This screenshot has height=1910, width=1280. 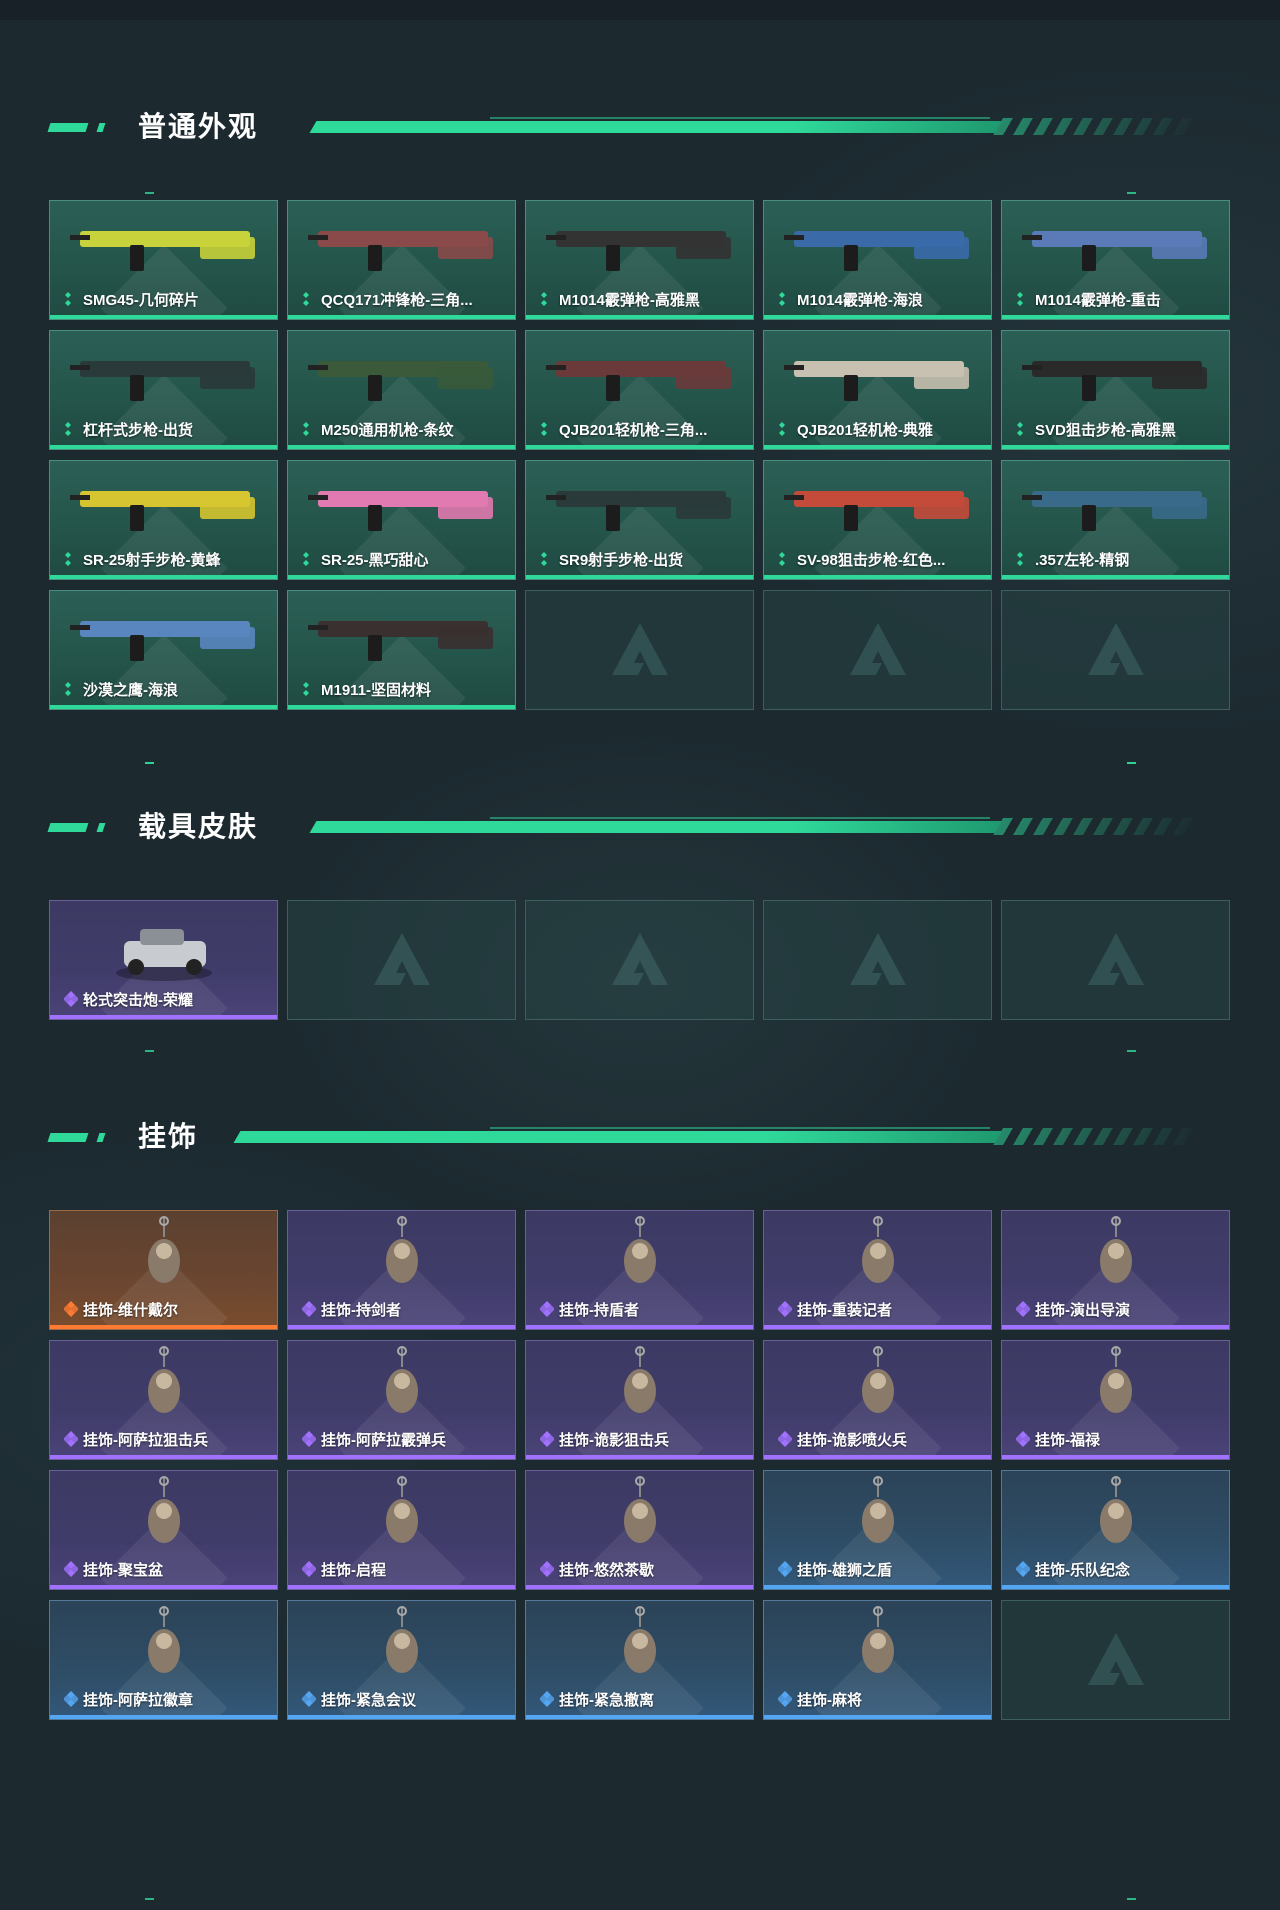 I want to click on item-card: 轮式突击炮-荣耀, so click(x=163, y=960).